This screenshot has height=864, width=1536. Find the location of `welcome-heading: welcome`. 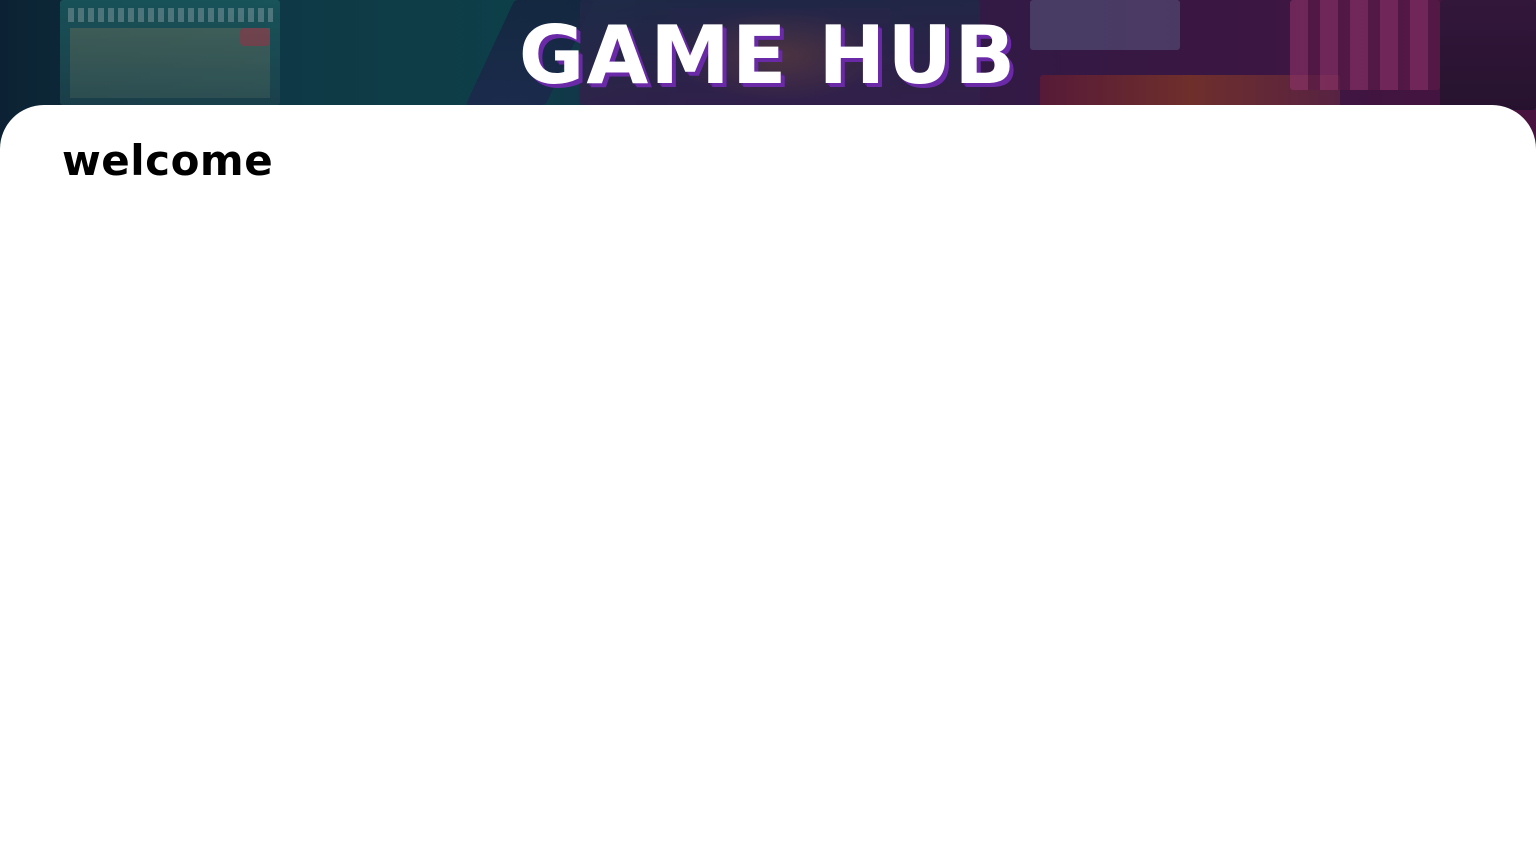

welcome-heading: welcome is located at coordinates (168, 160).